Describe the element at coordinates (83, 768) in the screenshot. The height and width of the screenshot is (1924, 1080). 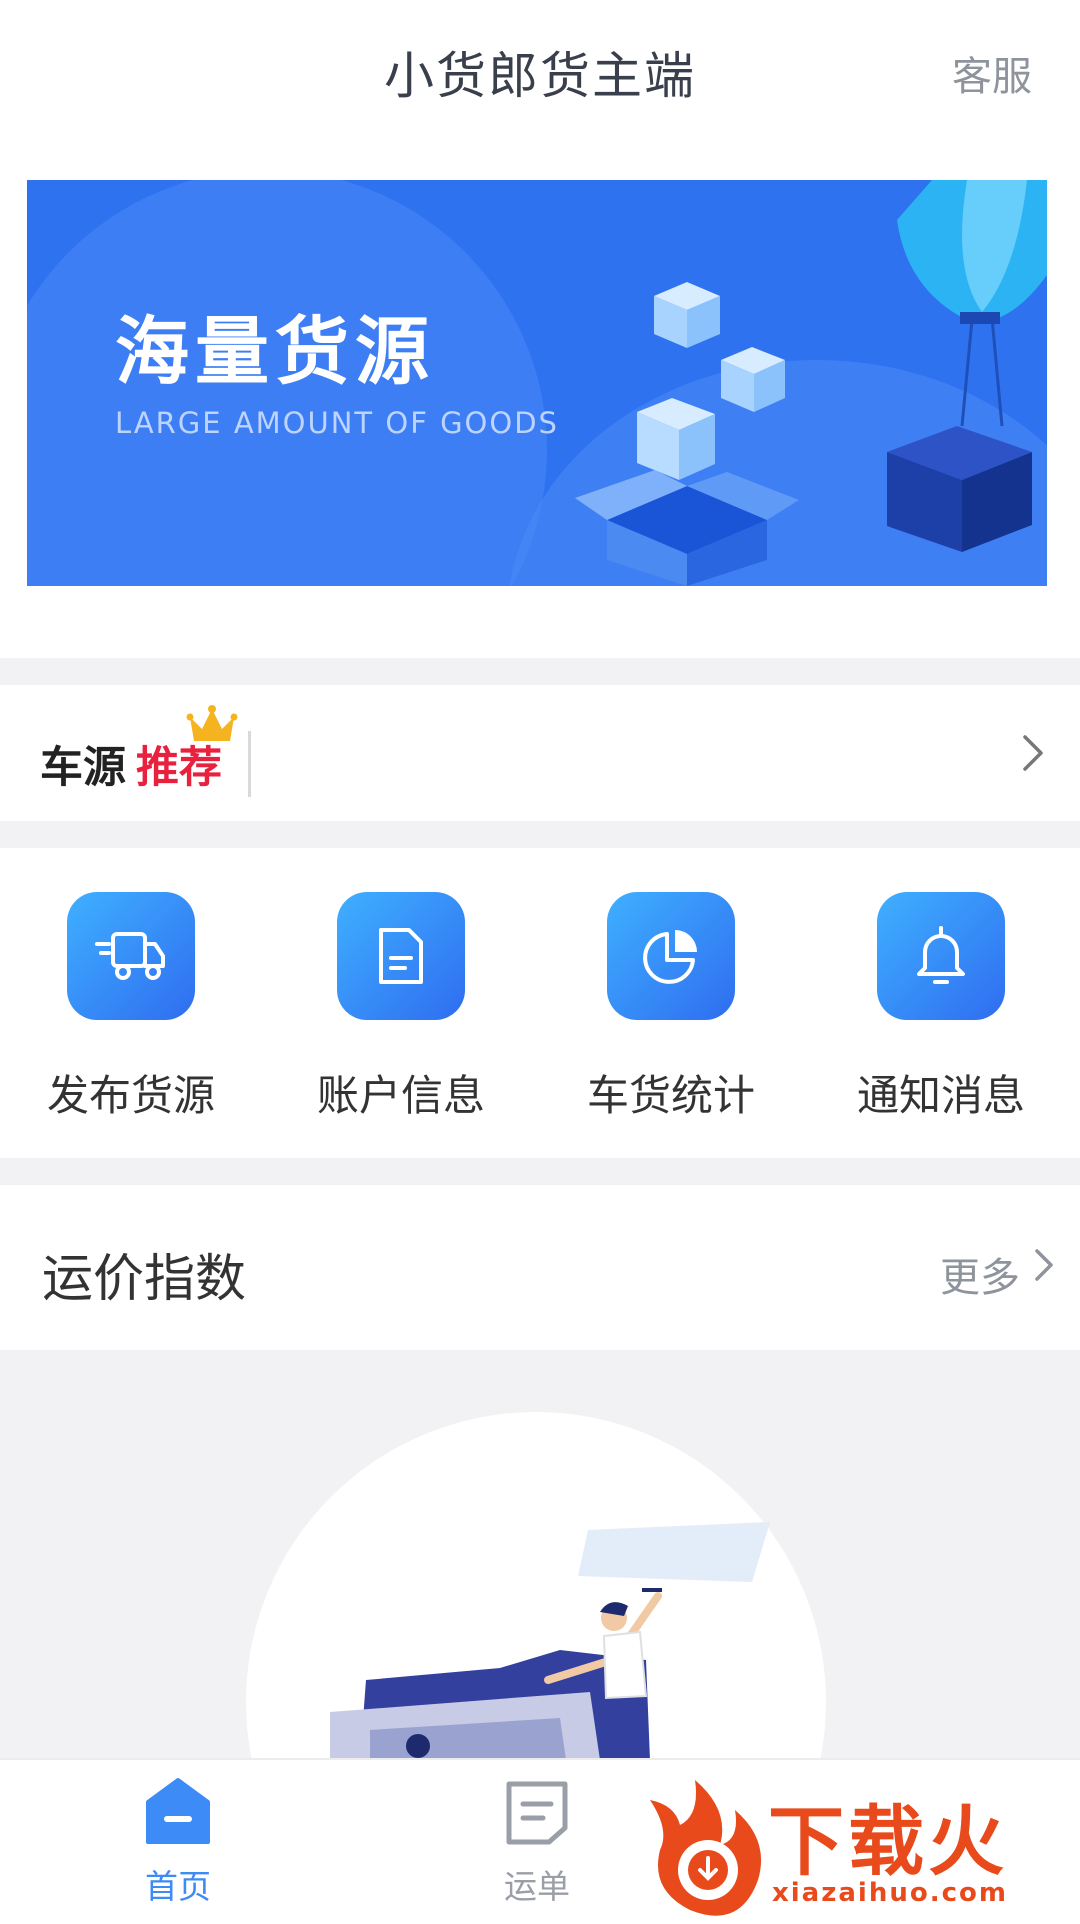
I see `recommend-label-main: 车源` at that location.